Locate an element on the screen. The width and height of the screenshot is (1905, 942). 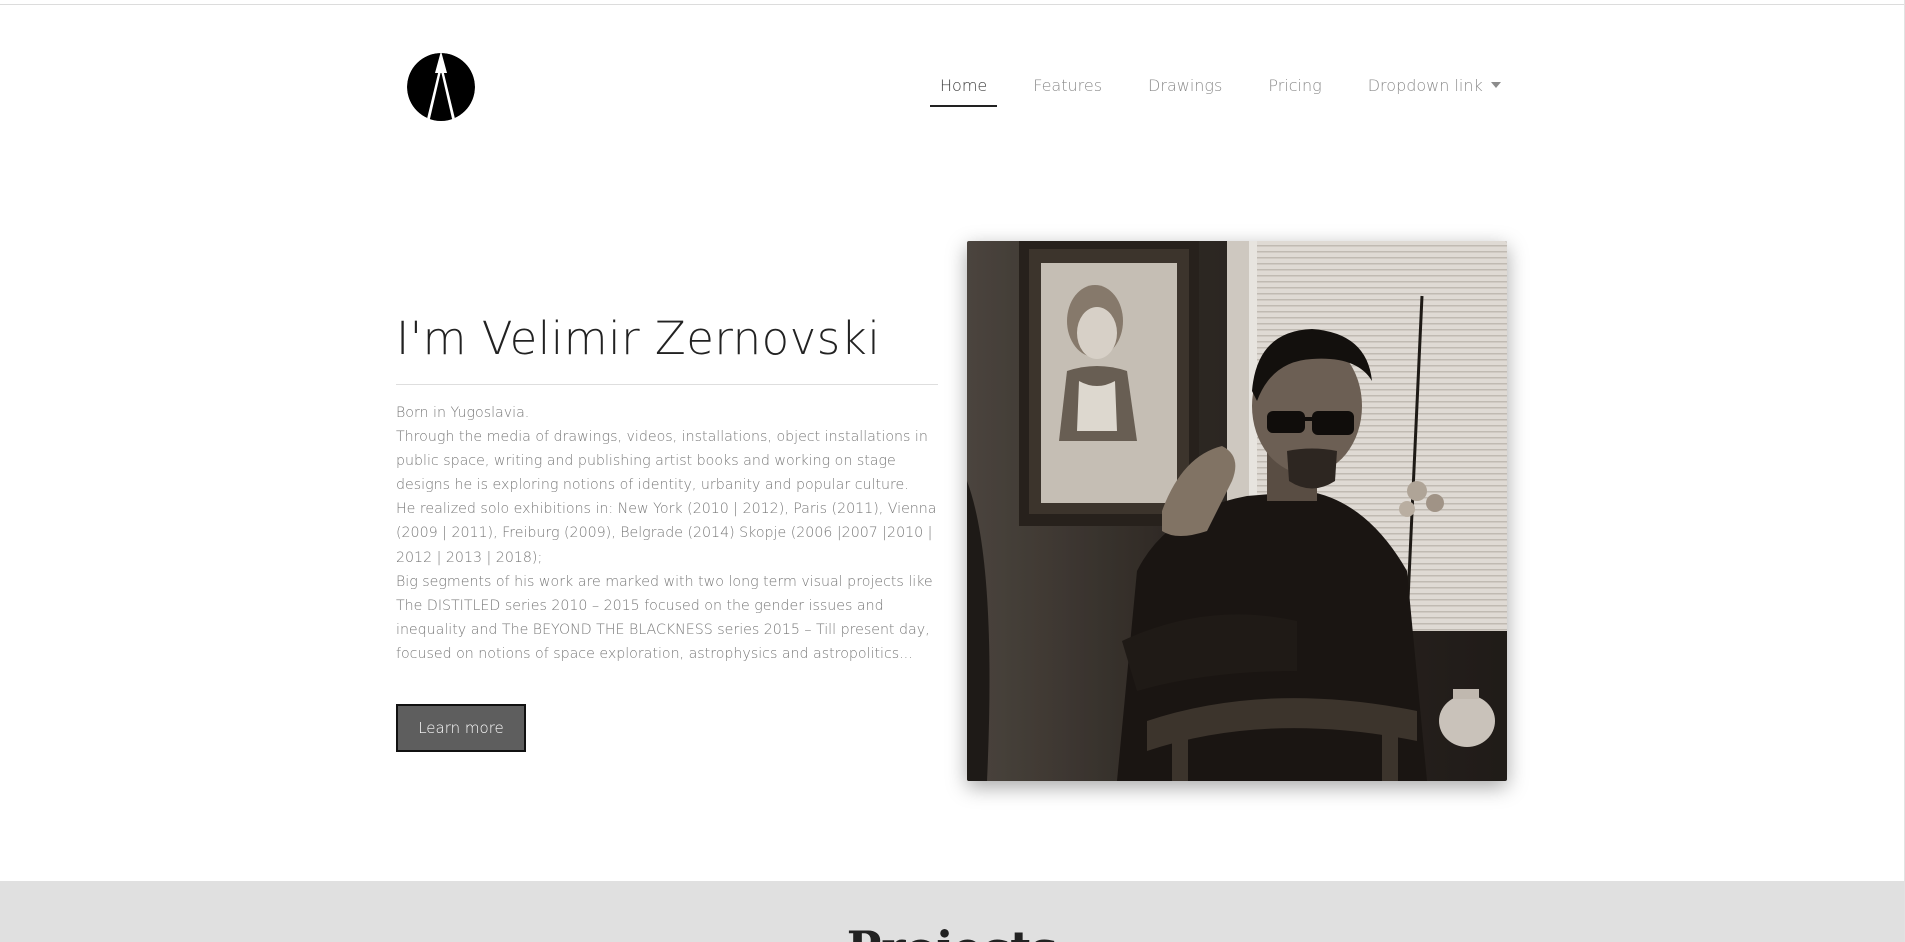
bio-paragraph: Born in Yugoslavia. is located at coordinates (463, 413).